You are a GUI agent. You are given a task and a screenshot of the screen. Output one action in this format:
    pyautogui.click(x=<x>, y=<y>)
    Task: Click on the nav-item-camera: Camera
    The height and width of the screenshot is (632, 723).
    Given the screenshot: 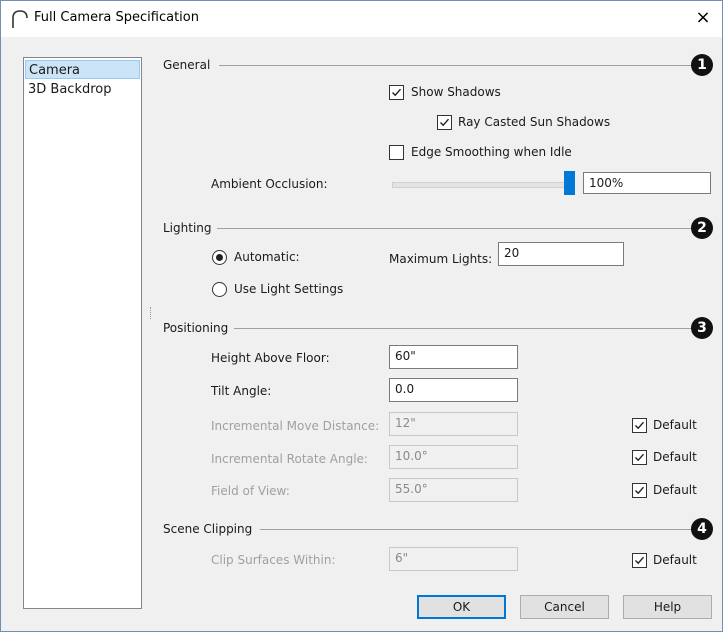 What is the action you would take?
    pyautogui.click(x=82, y=69)
    